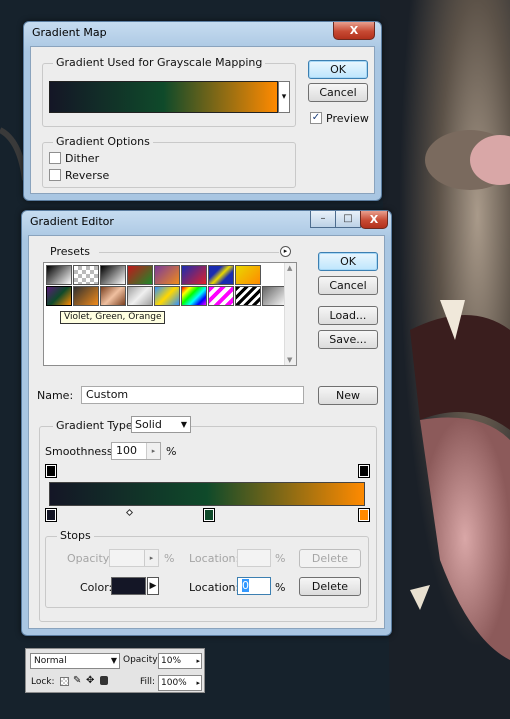 This screenshot has height=719, width=510. What do you see at coordinates (159, 62) in the screenshot?
I see `gradient-used-label: Gradient Used for Grayscale Mapping` at bounding box center [159, 62].